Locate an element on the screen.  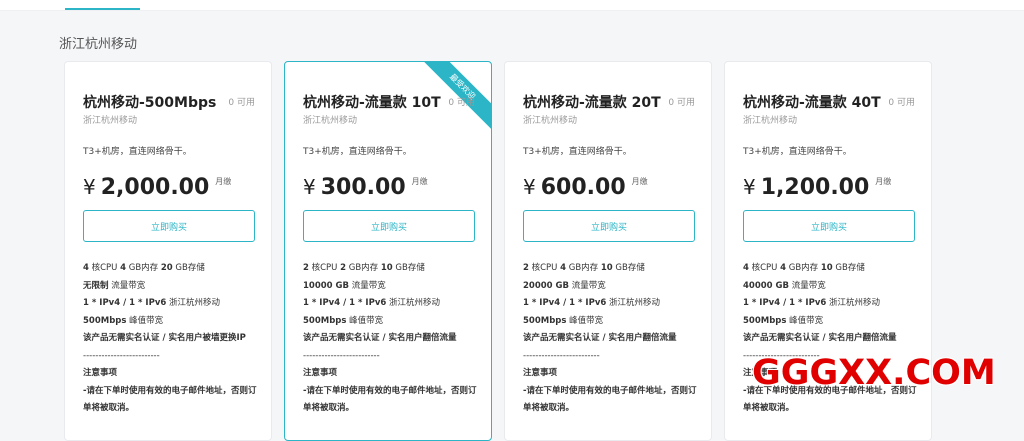
plan-name: 杭州移动-流量款 10T is located at coordinates (372, 103).